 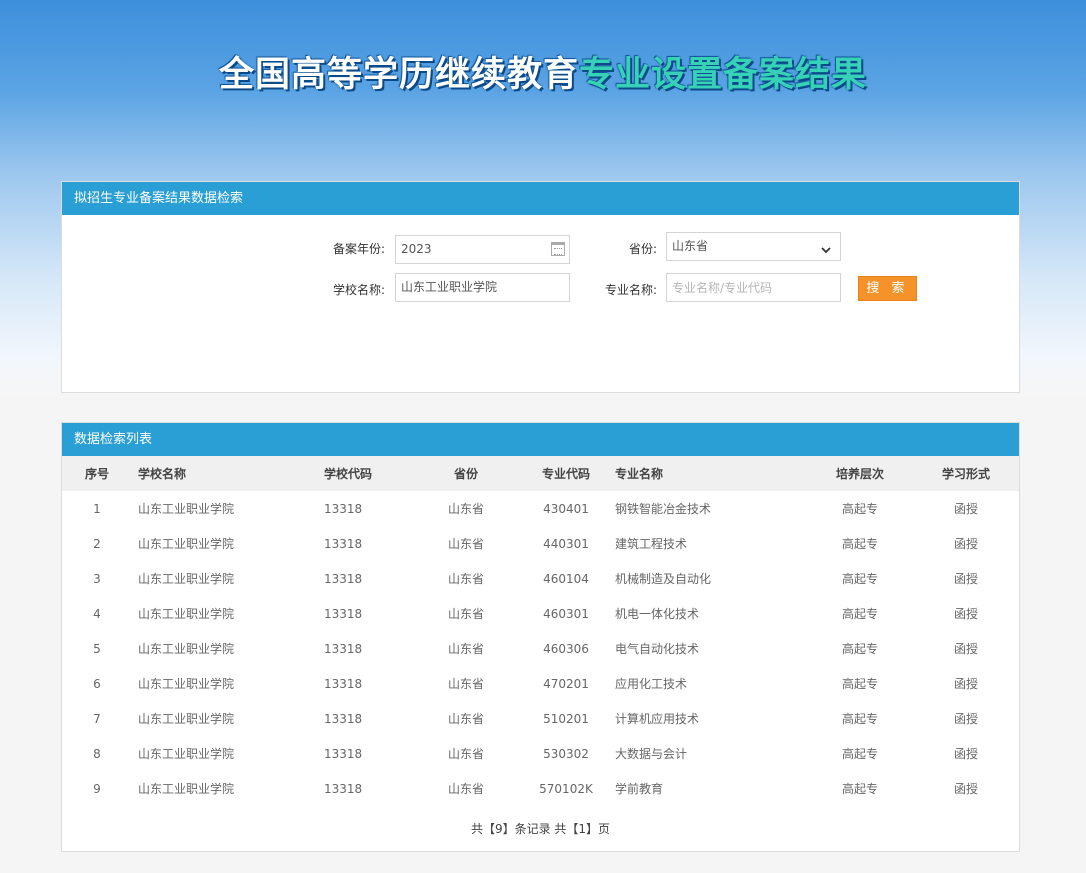 I want to click on page-title-part2: 专业设置备案结果, so click(x=723, y=75).